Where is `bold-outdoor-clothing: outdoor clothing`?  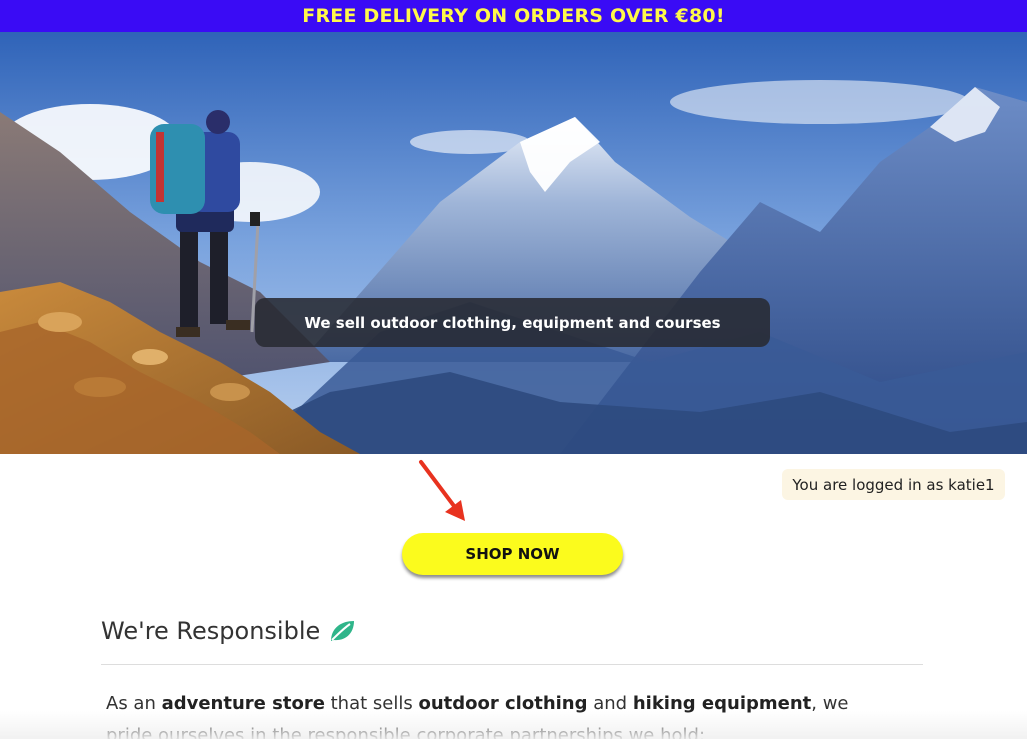
bold-outdoor-clothing: outdoor clothing is located at coordinates (503, 703).